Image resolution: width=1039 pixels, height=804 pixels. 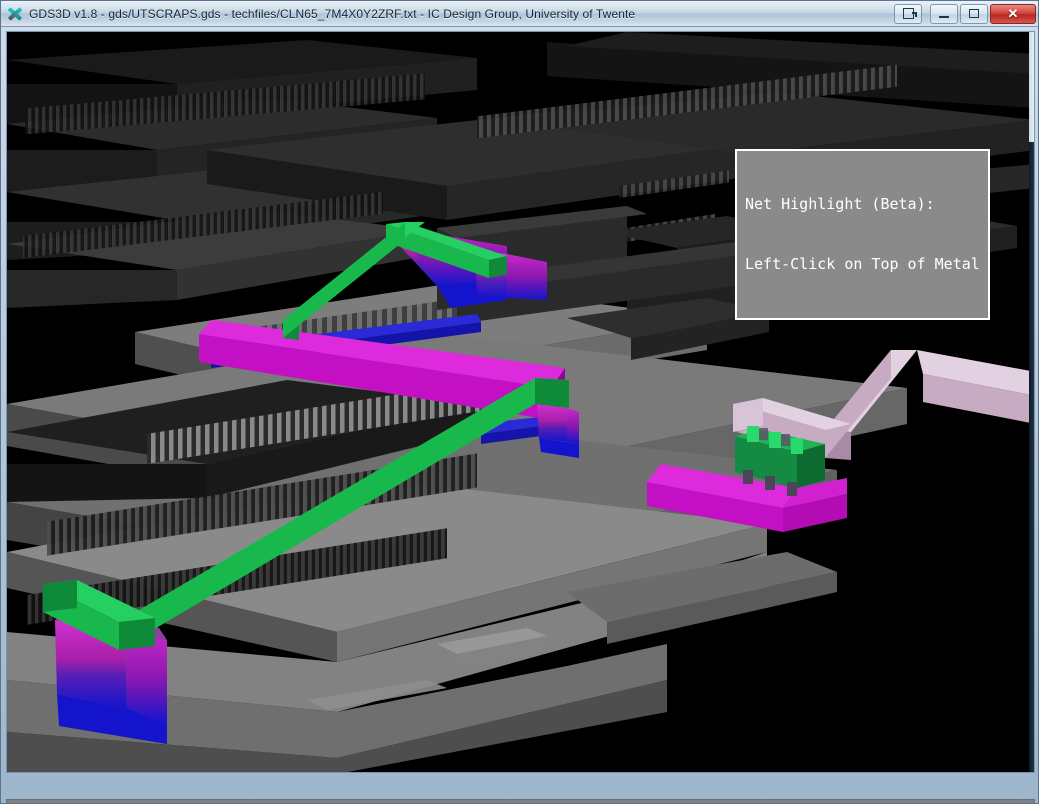 I want to click on window-controls: ✕, so click(x=964, y=14).